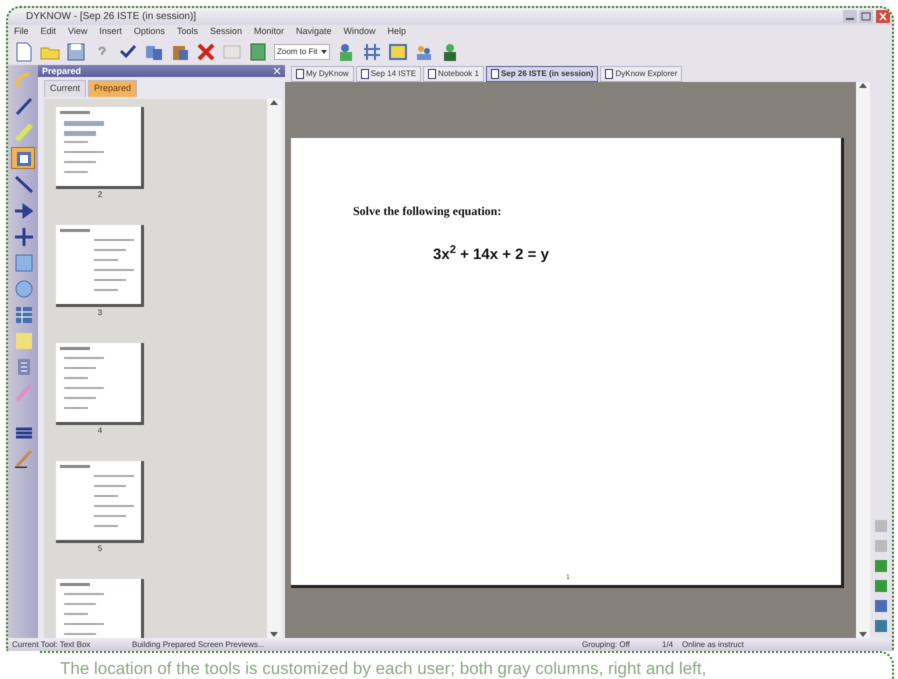 The width and height of the screenshot is (898, 679). I want to click on status-text: Online as instruct, so click(712, 644).